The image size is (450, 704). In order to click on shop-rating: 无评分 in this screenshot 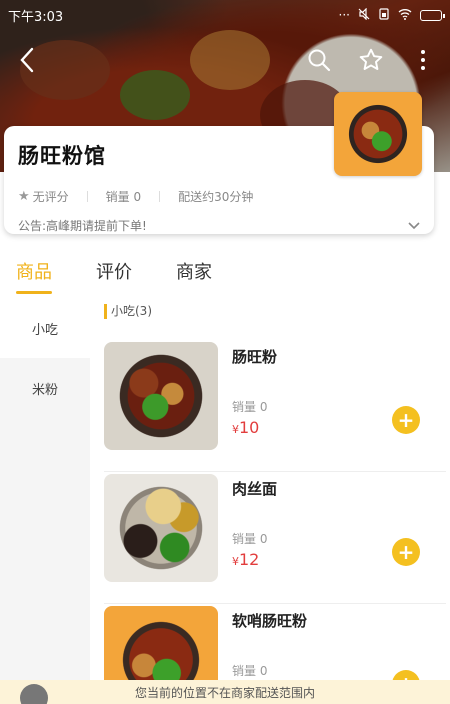, I will do `click(50, 197)`.